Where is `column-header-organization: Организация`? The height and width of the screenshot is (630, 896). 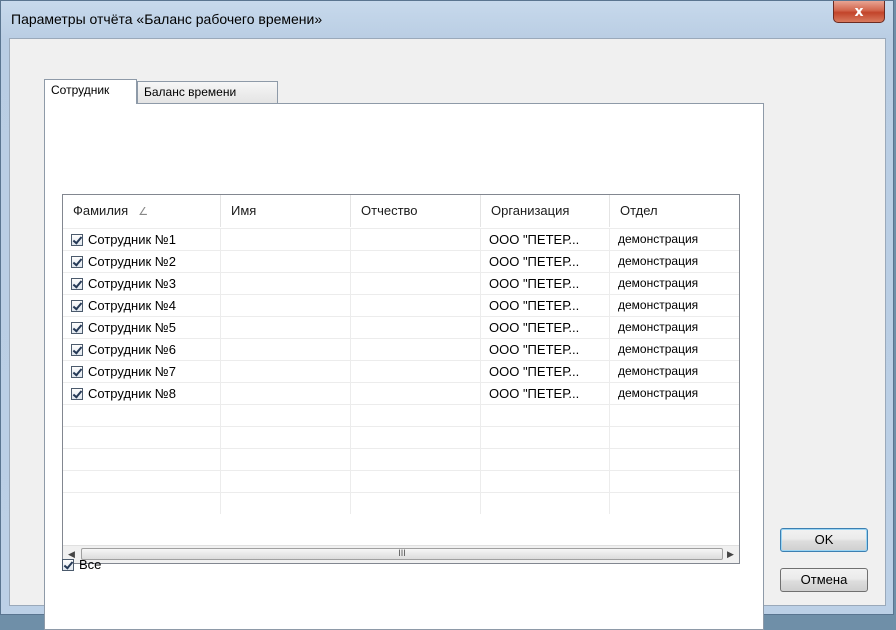
column-header-organization: Организация is located at coordinates (545, 211).